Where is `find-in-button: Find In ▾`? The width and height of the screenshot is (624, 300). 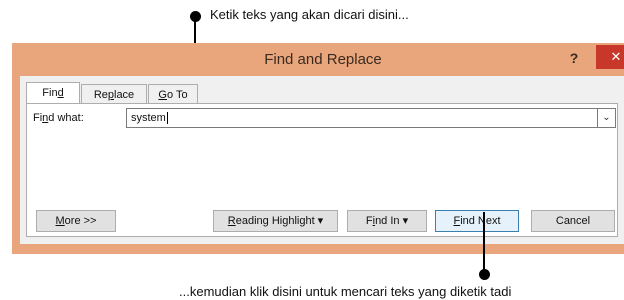
find-in-button: Find In ▾ is located at coordinates (387, 221).